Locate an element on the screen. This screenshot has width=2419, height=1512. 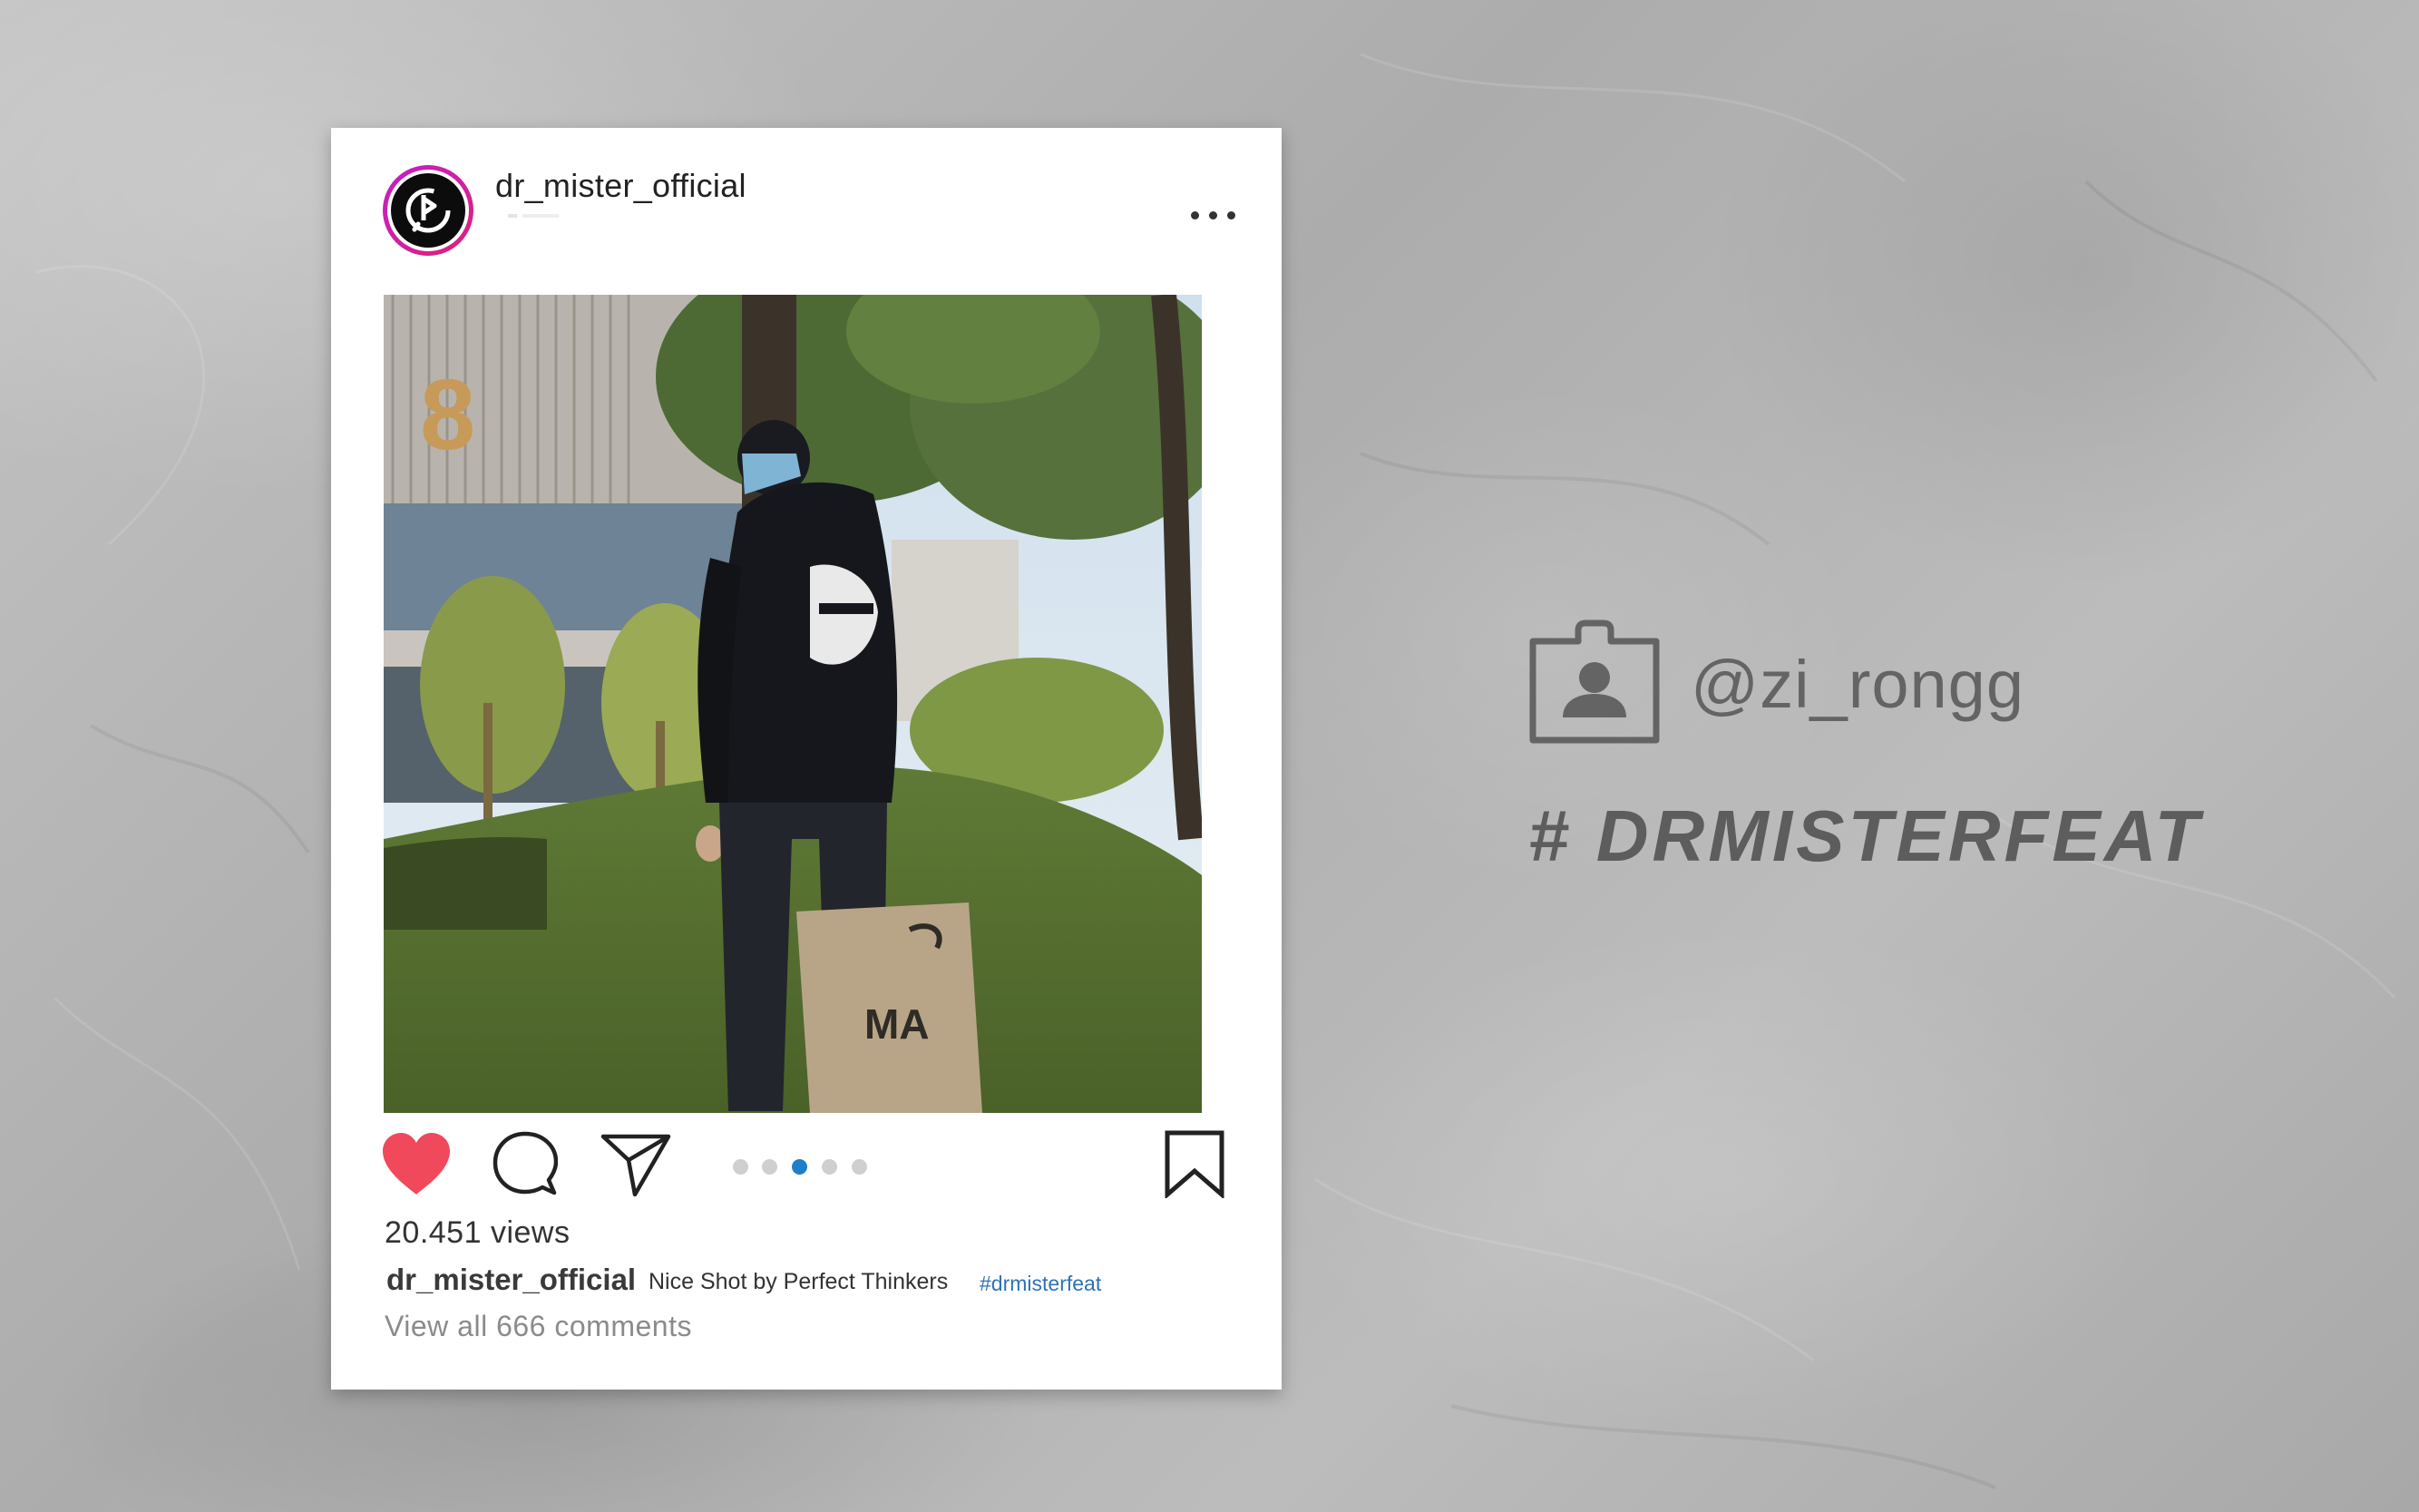
send-icon is located at coordinates (636, 1165).